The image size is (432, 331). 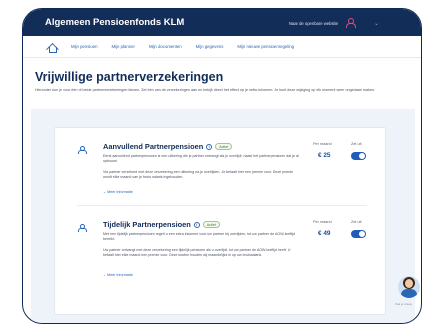 I want to click on nav-item-mijn-documenten: Mijn documenten, so click(x=165, y=46).